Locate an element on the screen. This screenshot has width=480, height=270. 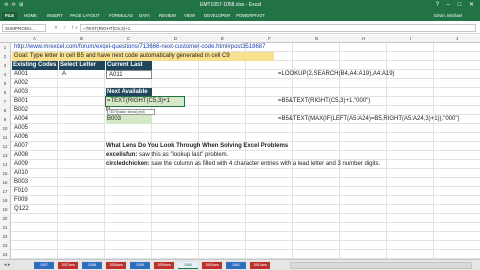
current-last-value: A011 is located at coordinates (129, 74).